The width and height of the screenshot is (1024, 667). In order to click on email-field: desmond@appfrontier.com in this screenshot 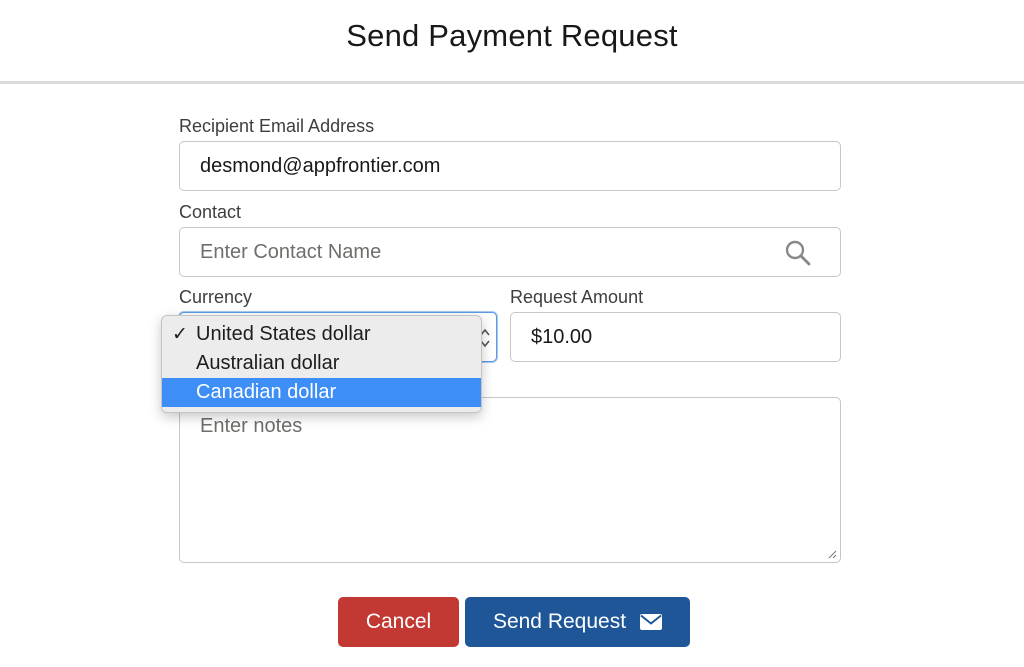, I will do `click(510, 166)`.